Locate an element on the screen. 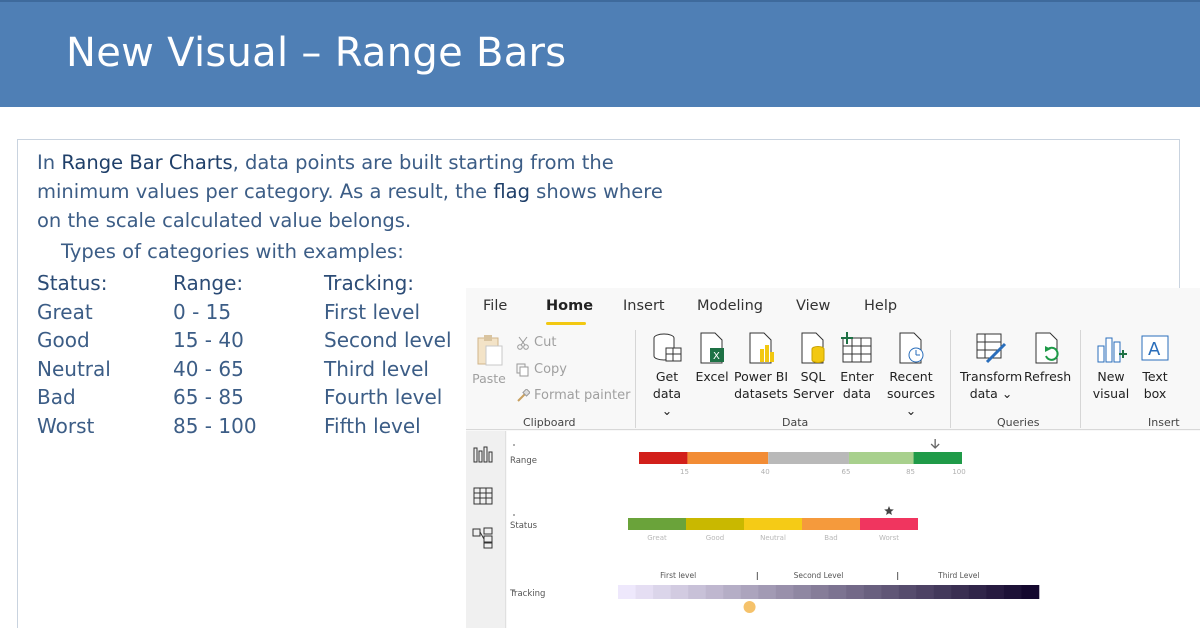 The width and height of the screenshot is (1200, 628). refresh-label: Refresh is located at coordinates (1048, 376).